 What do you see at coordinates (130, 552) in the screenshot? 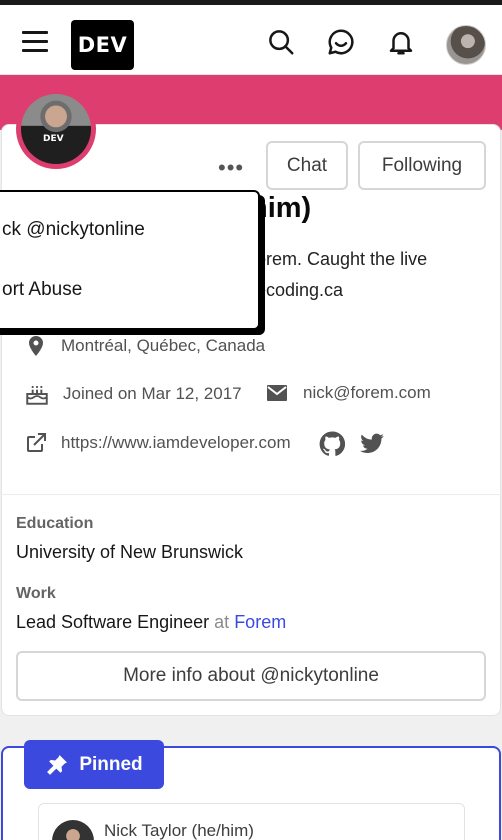
I see `education-value: University of New Brunswick` at bounding box center [130, 552].